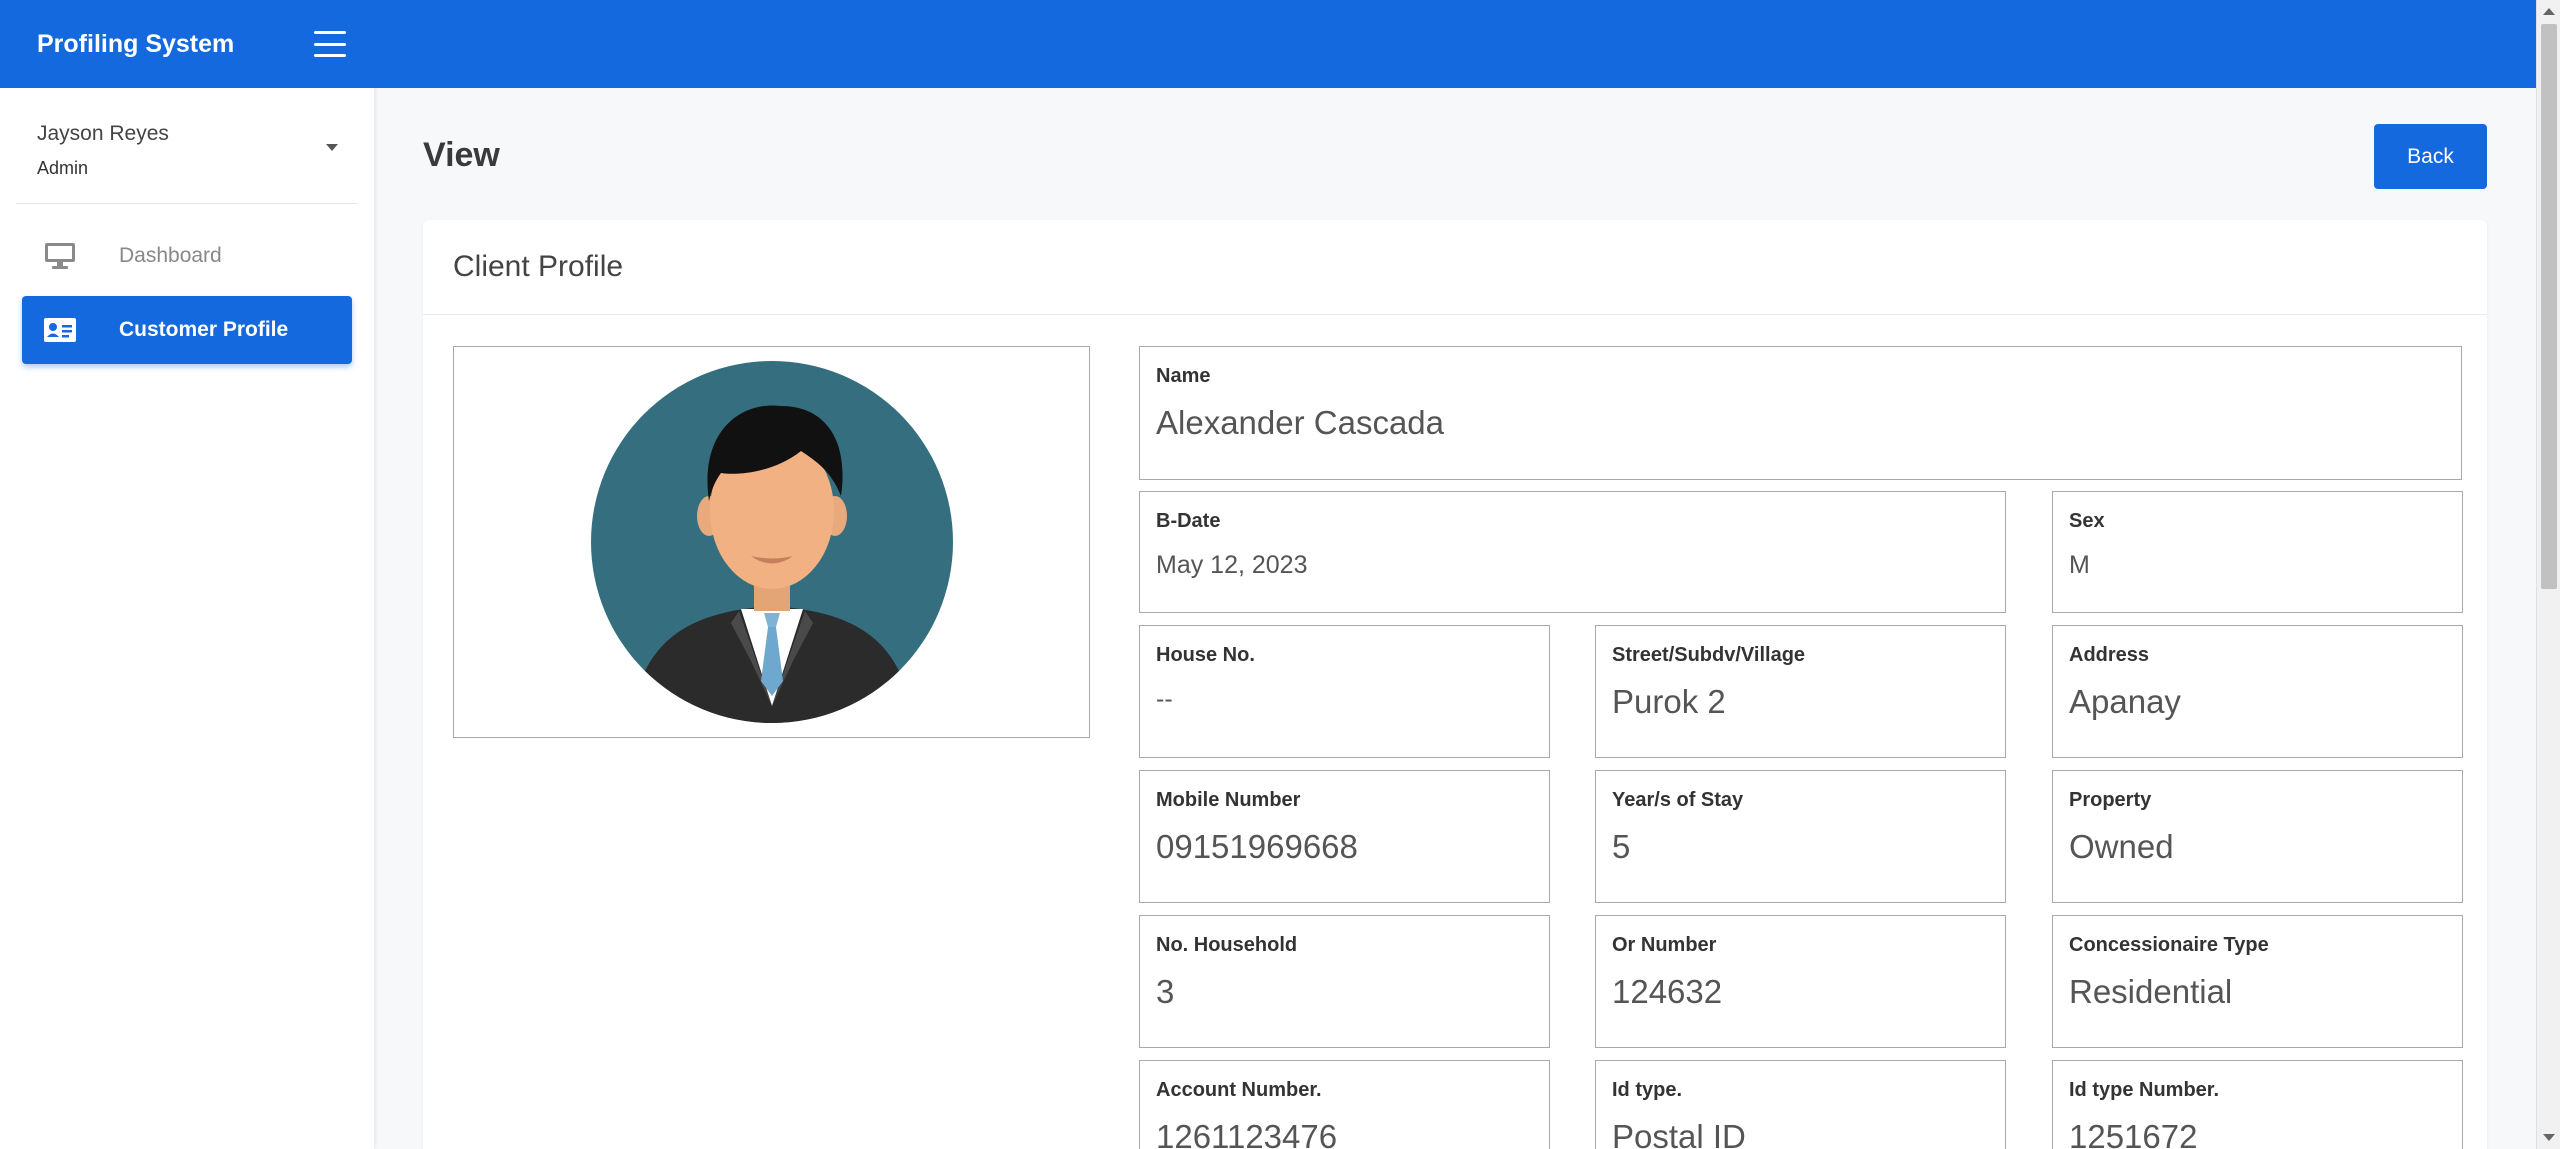 The image size is (2560, 1149). I want to click on field-mobile-number: Mobile Number 09151969668, so click(1344, 836).